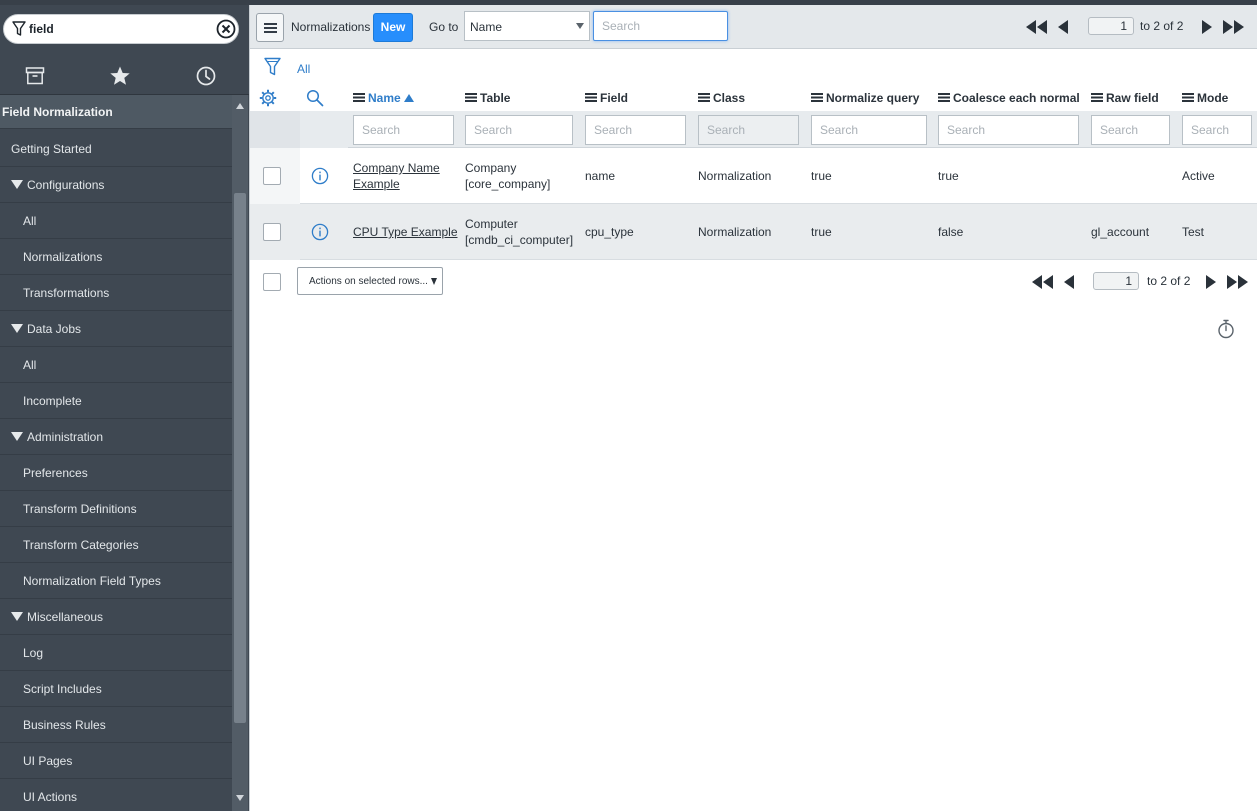 The image size is (1257, 811). Describe the element at coordinates (519, 240) in the screenshot. I see `table-cell-name: [cmdb_ci_computer]` at that location.